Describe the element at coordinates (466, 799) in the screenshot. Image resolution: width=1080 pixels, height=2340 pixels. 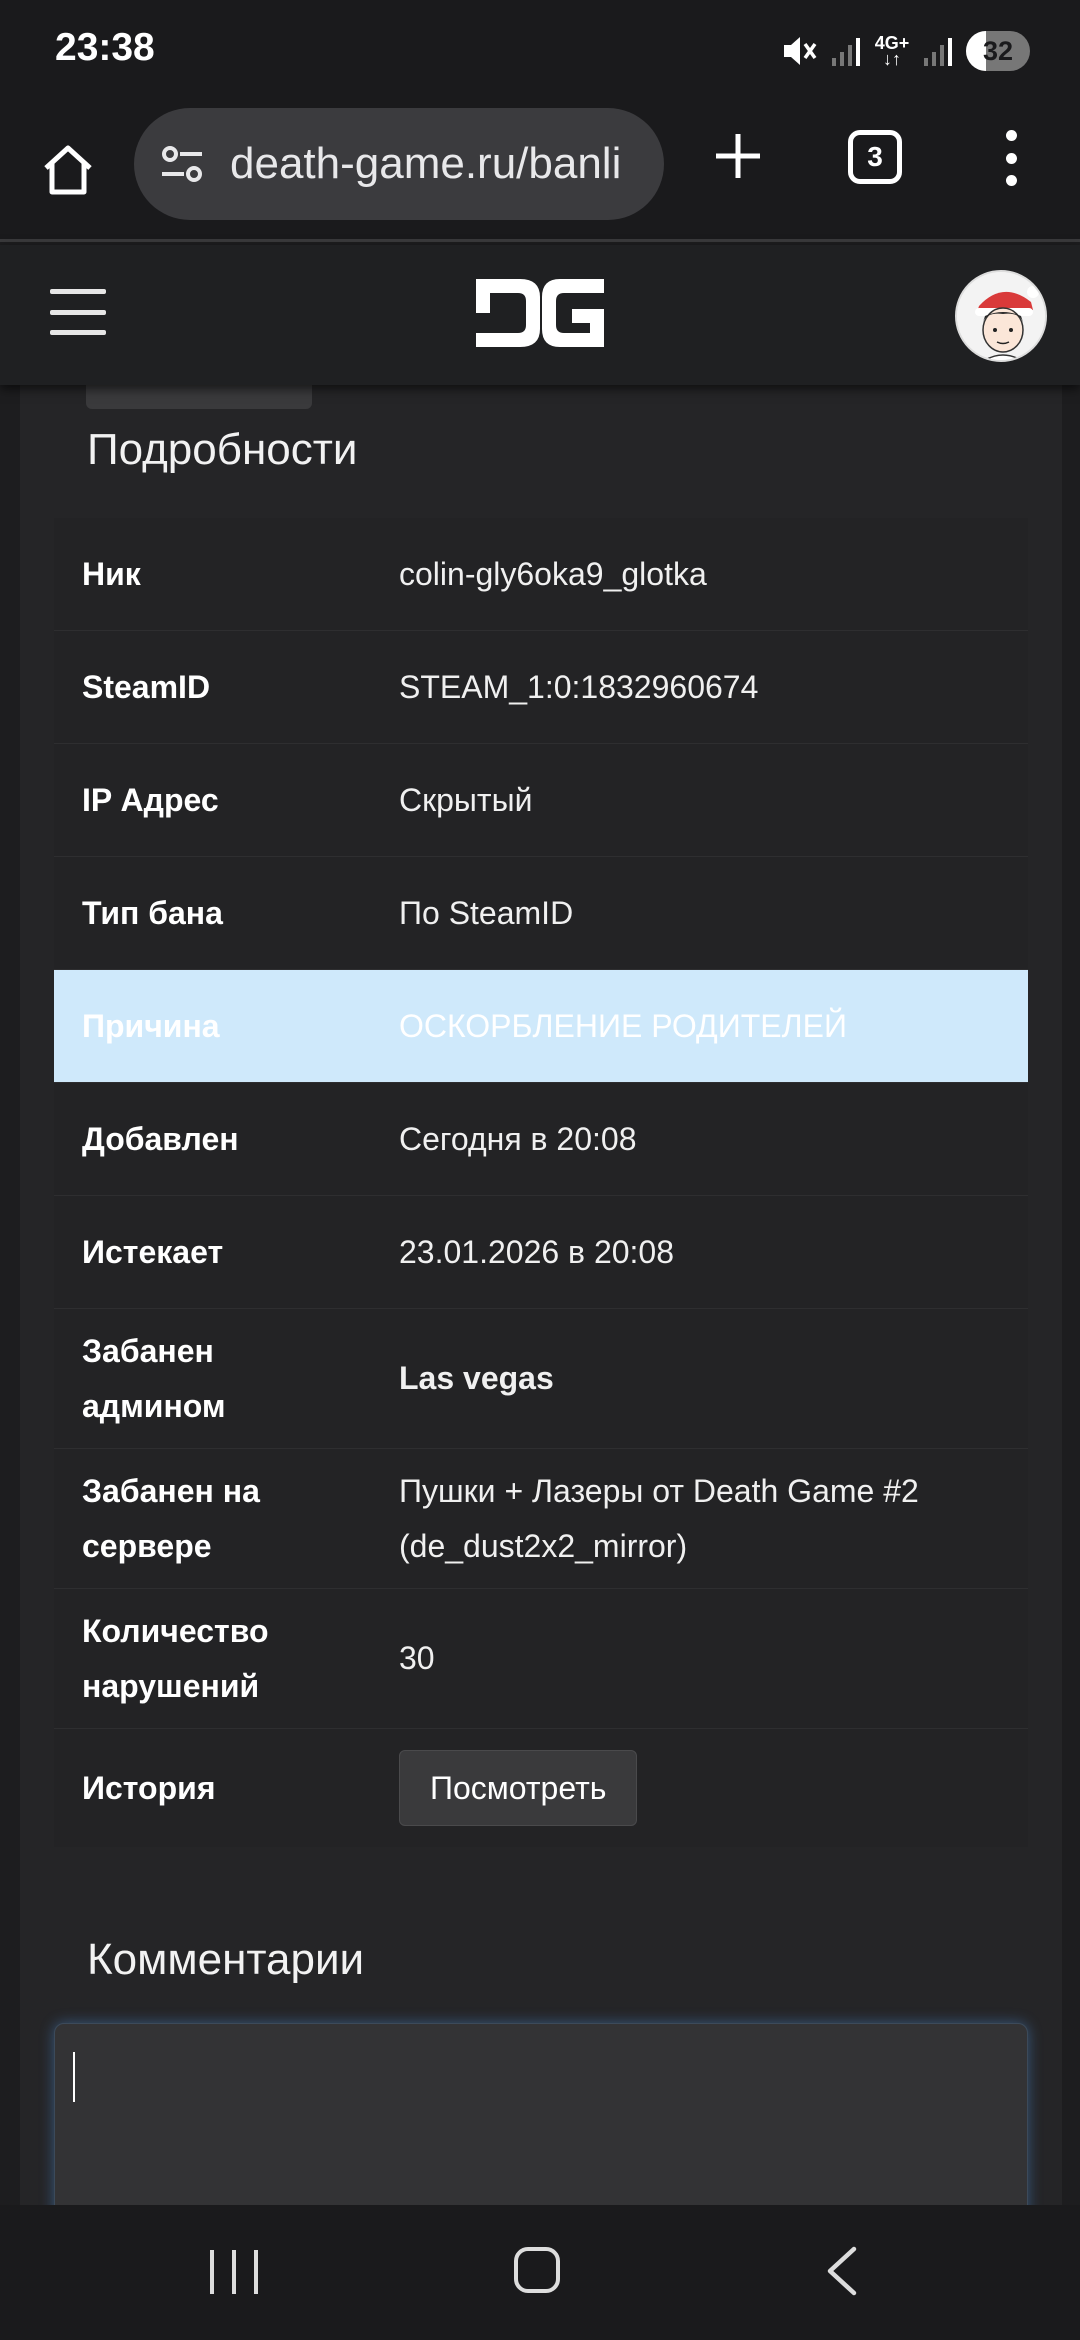
I see `row-value: Скрытый` at that location.